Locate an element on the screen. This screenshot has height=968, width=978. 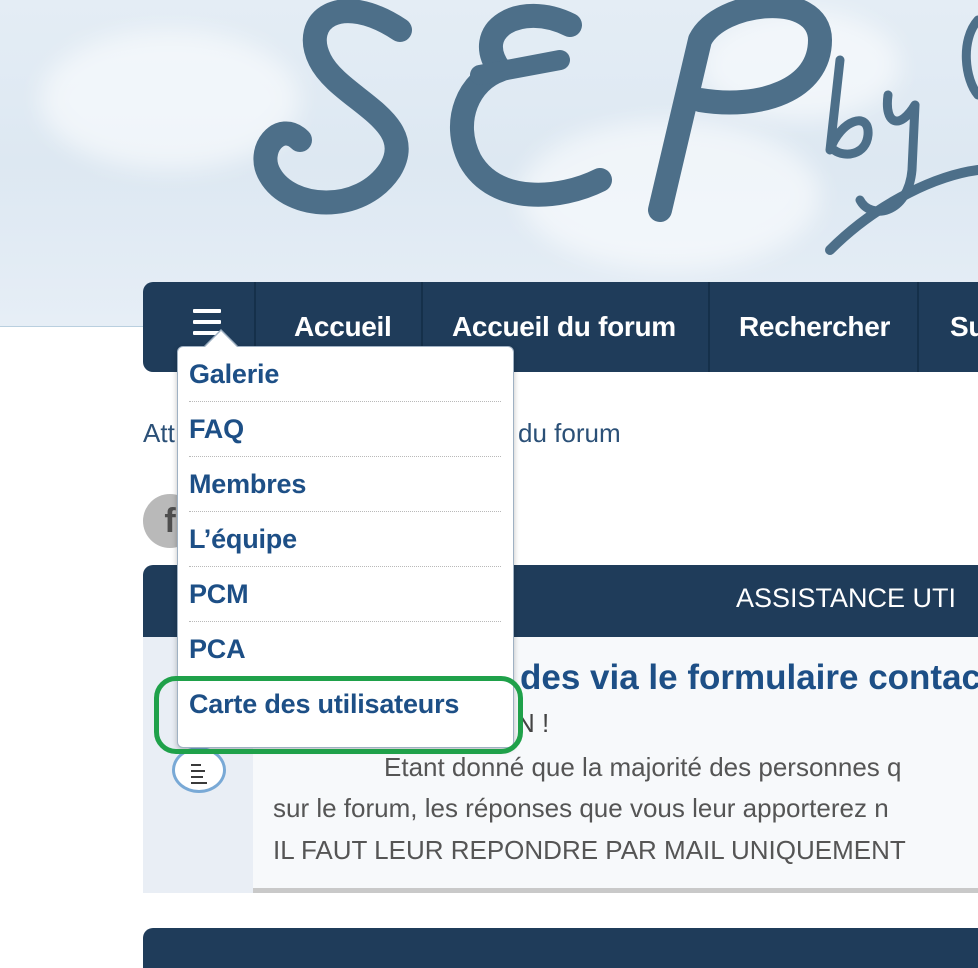
nav-next: Su is located at coordinates (964, 327).